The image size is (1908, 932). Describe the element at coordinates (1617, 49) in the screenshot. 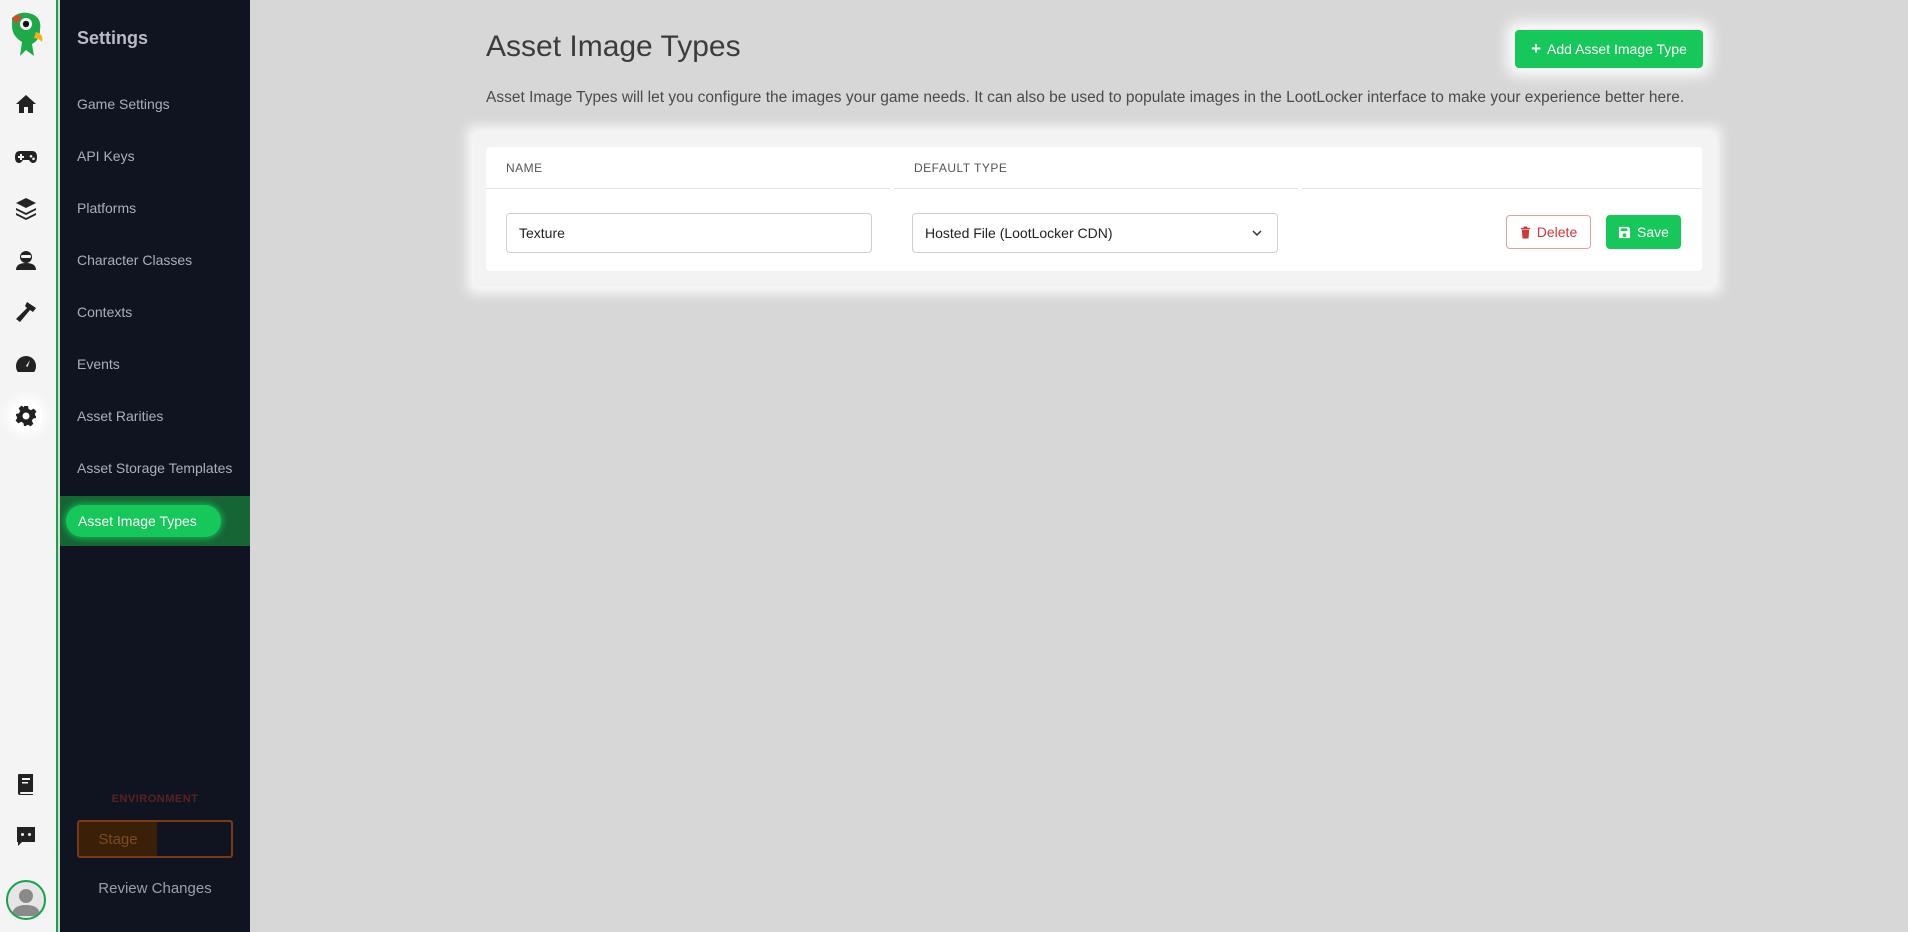

I see `add-button-label: Add Asset Image Type` at that location.